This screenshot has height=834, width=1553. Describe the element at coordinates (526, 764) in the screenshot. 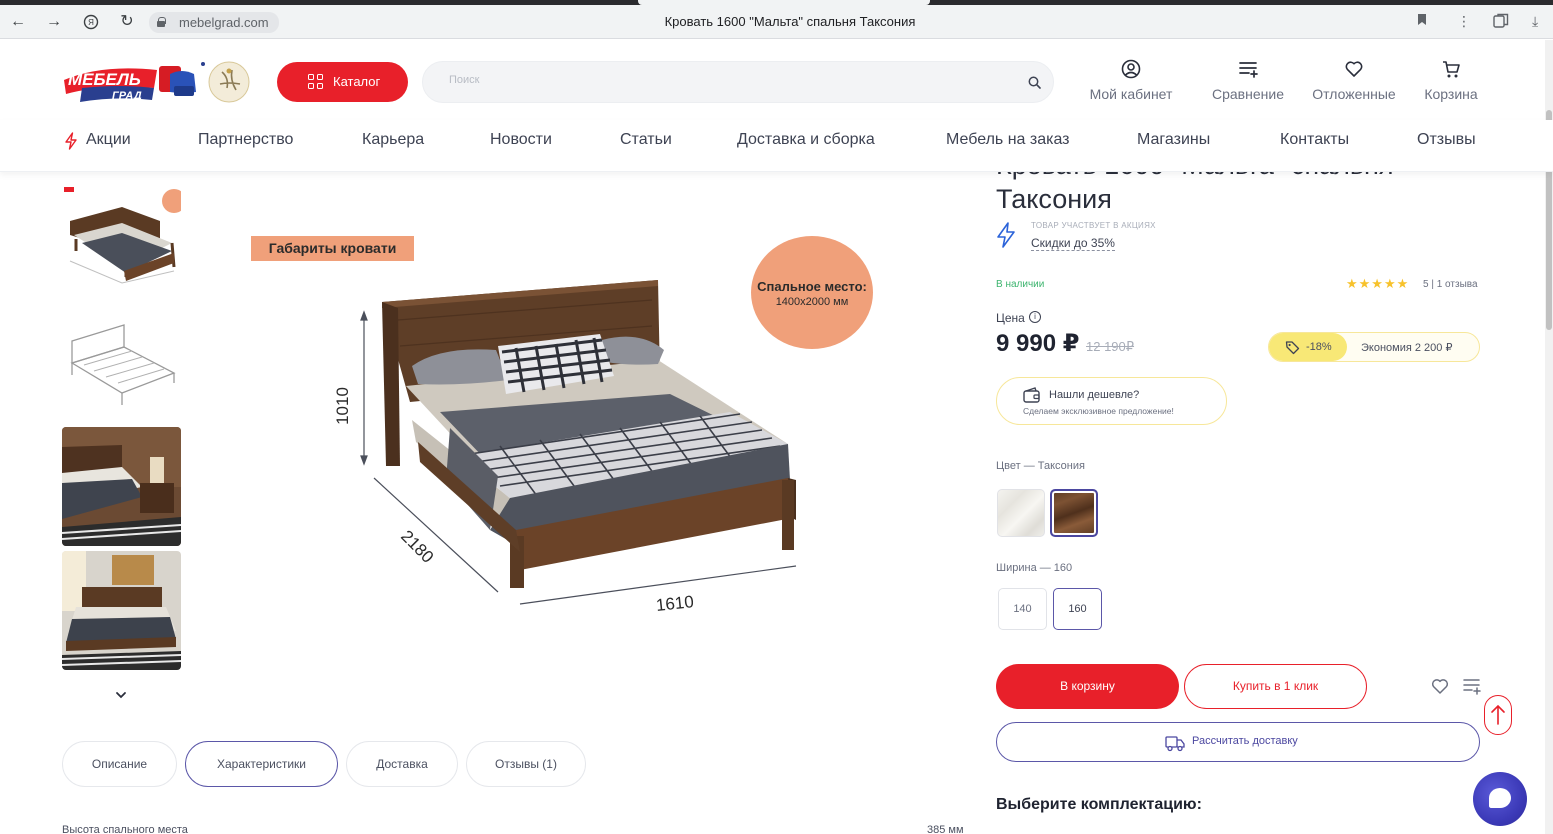

I see `tab-reviews: Отзывы (1)` at that location.